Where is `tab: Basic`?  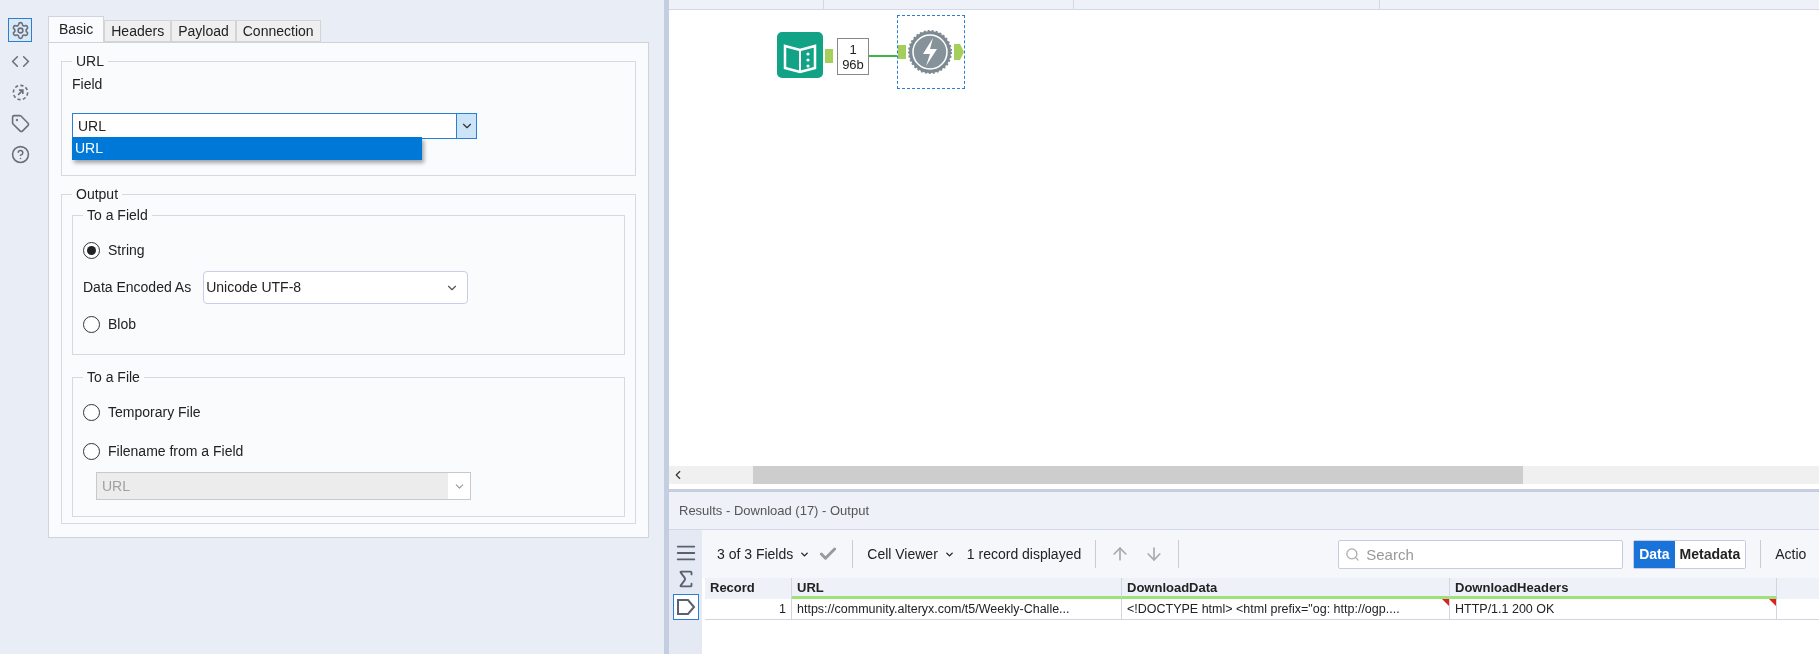
tab: Basic is located at coordinates (76, 29).